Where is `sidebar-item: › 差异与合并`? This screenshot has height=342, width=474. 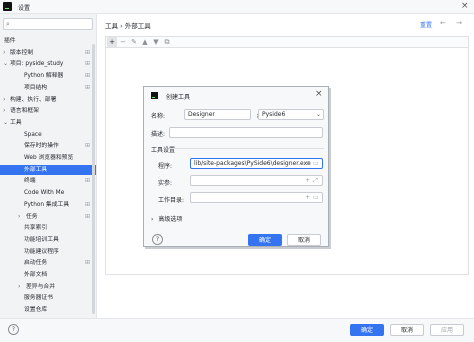
sidebar-item: › 差异与合并 is located at coordinates (48, 287).